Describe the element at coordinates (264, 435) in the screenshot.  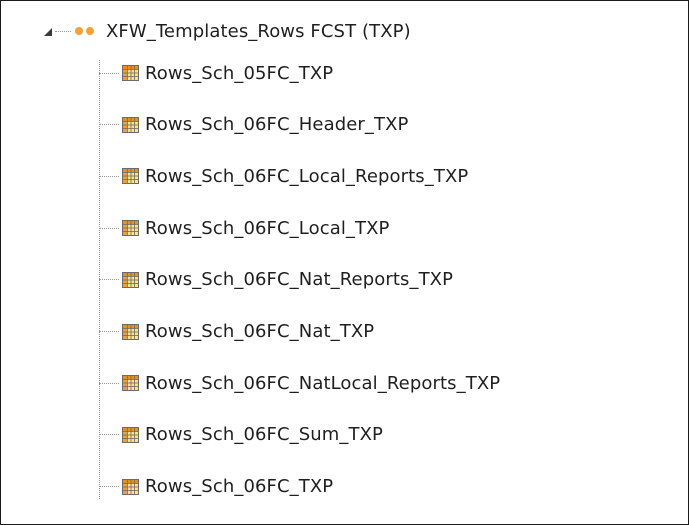
I see `tree-node-label: Rows_Sch_06FC_Sum_TXP` at that location.